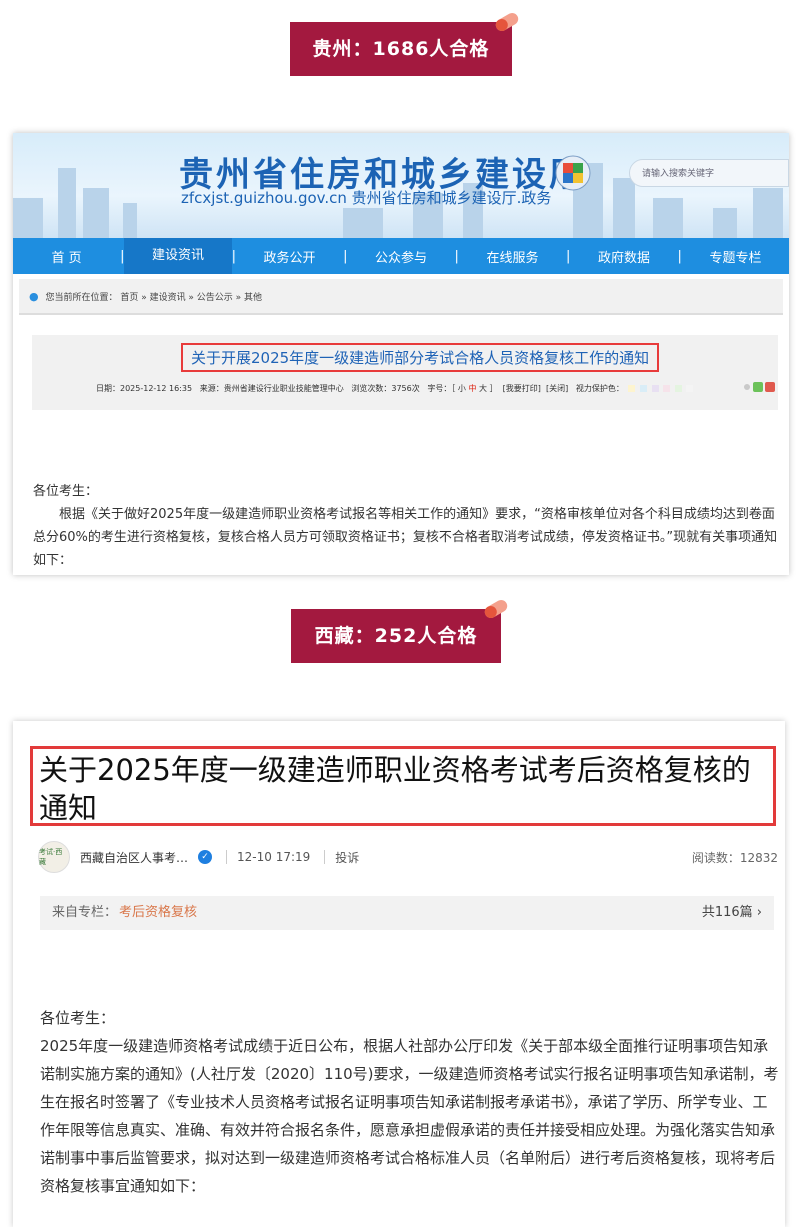  I want to click on font-size-close: ］, so click(493, 388).